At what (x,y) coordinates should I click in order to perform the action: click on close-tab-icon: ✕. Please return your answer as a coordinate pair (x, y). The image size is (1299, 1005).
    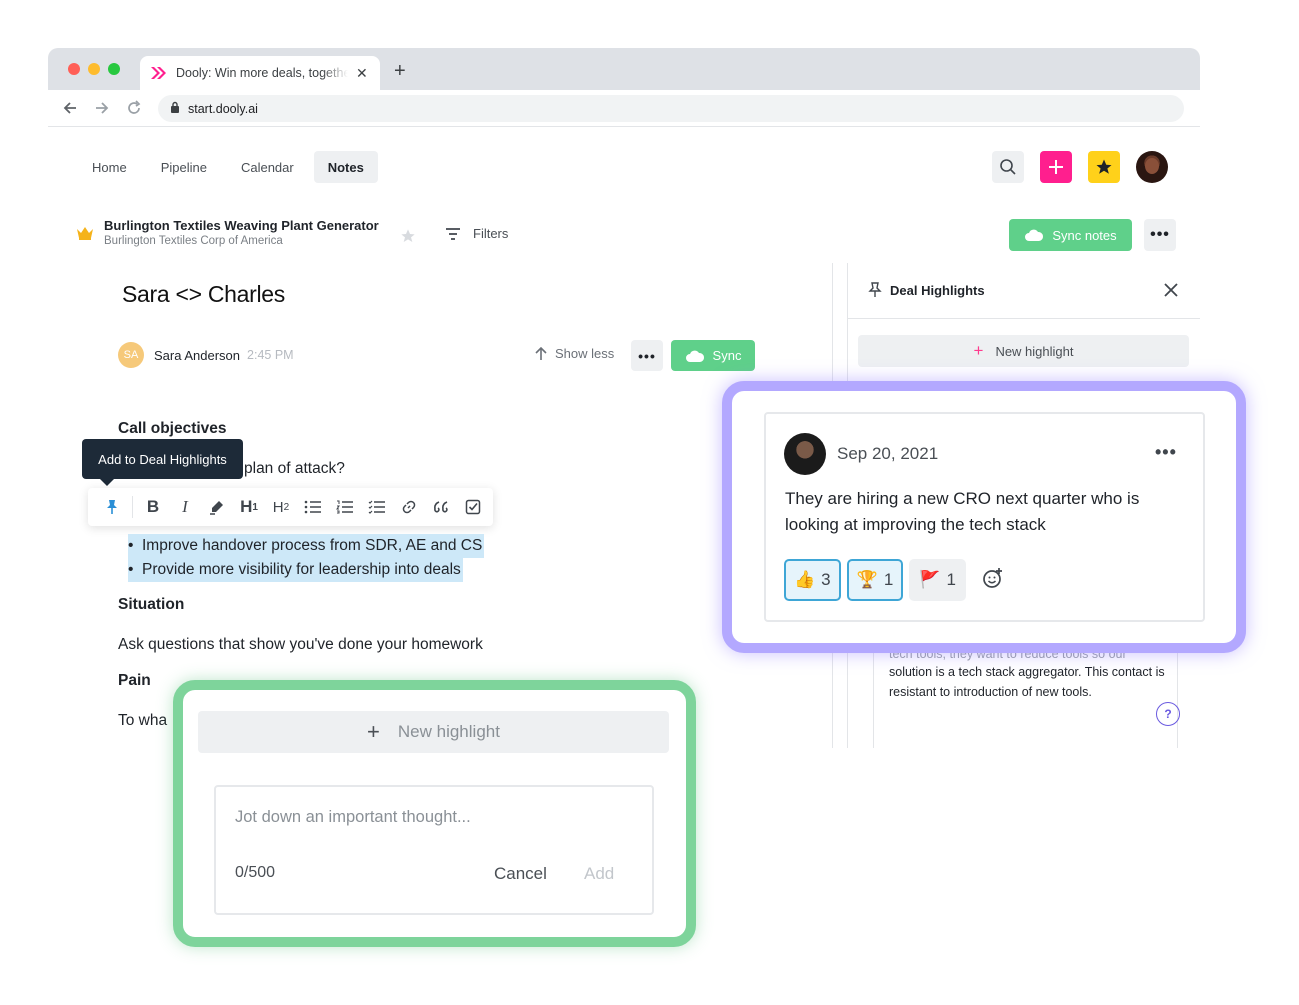
    Looking at the image, I should click on (362, 73).